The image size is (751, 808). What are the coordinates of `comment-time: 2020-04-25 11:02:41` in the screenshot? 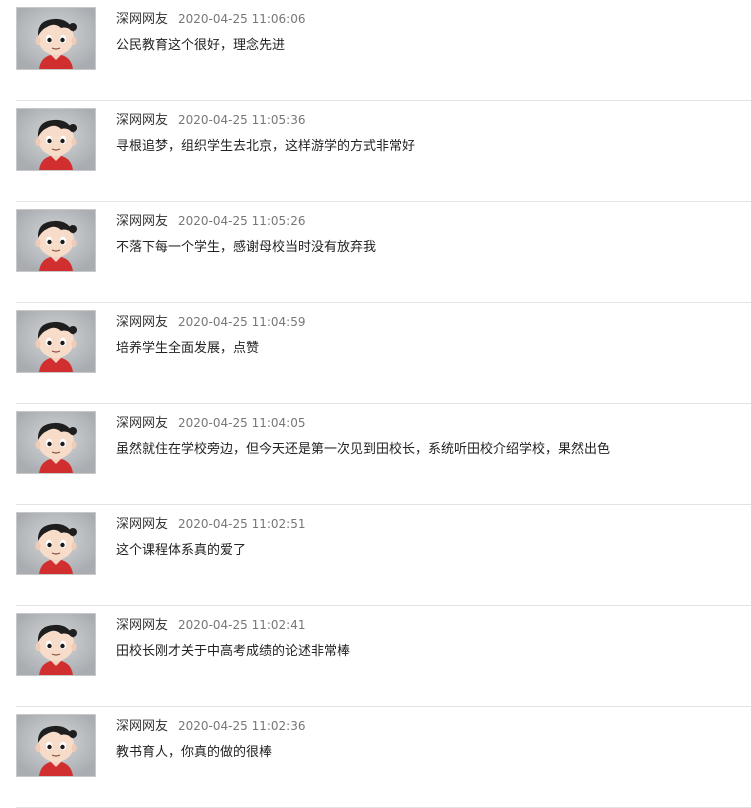 It's located at (242, 625).